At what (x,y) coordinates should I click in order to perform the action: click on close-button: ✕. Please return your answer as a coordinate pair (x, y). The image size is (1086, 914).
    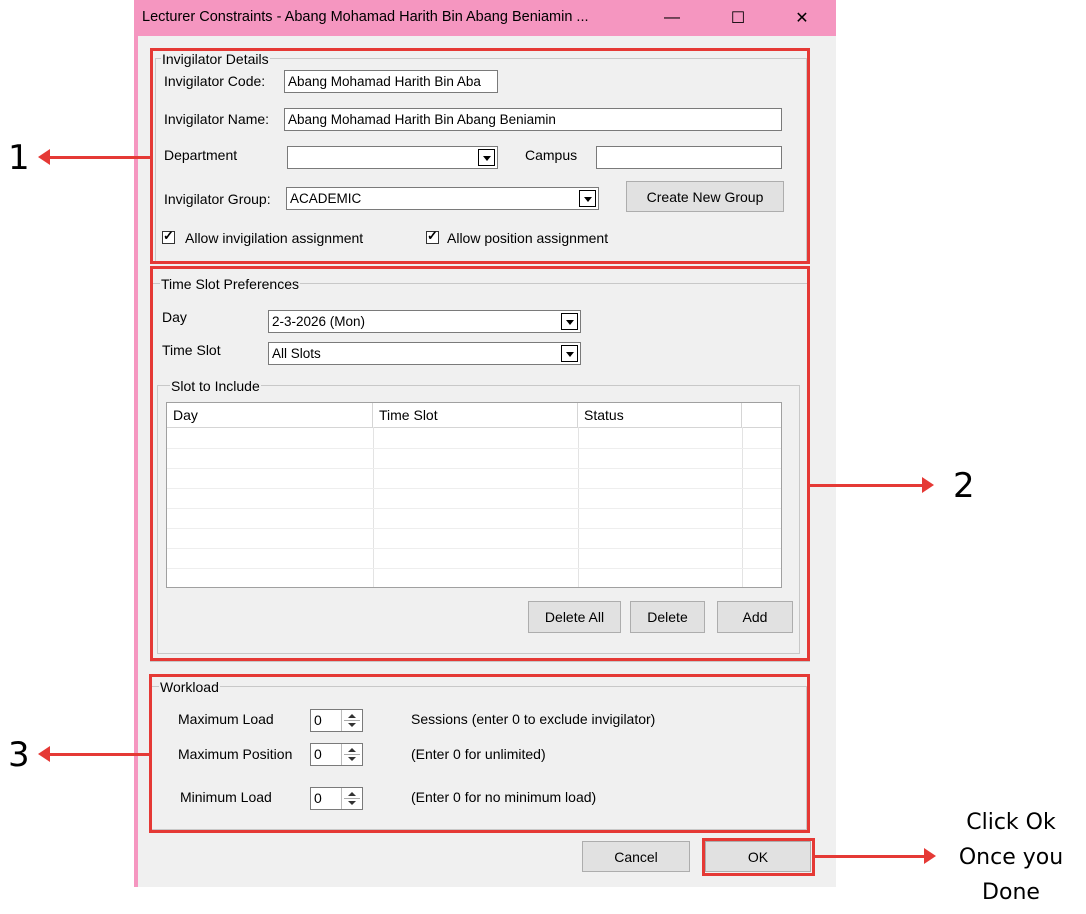
    Looking at the image, I should click on (802, 18).